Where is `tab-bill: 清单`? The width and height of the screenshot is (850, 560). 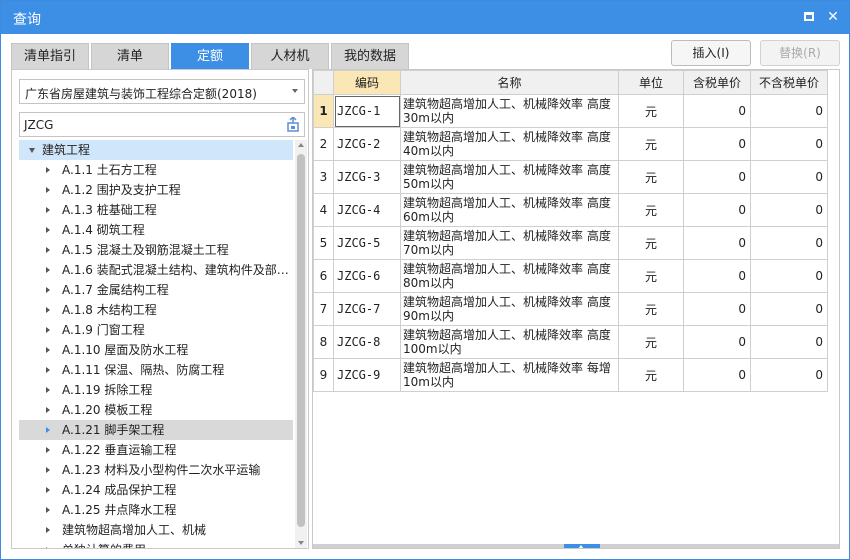 tab-bill: 清单 is located at coordinates (130, 56).